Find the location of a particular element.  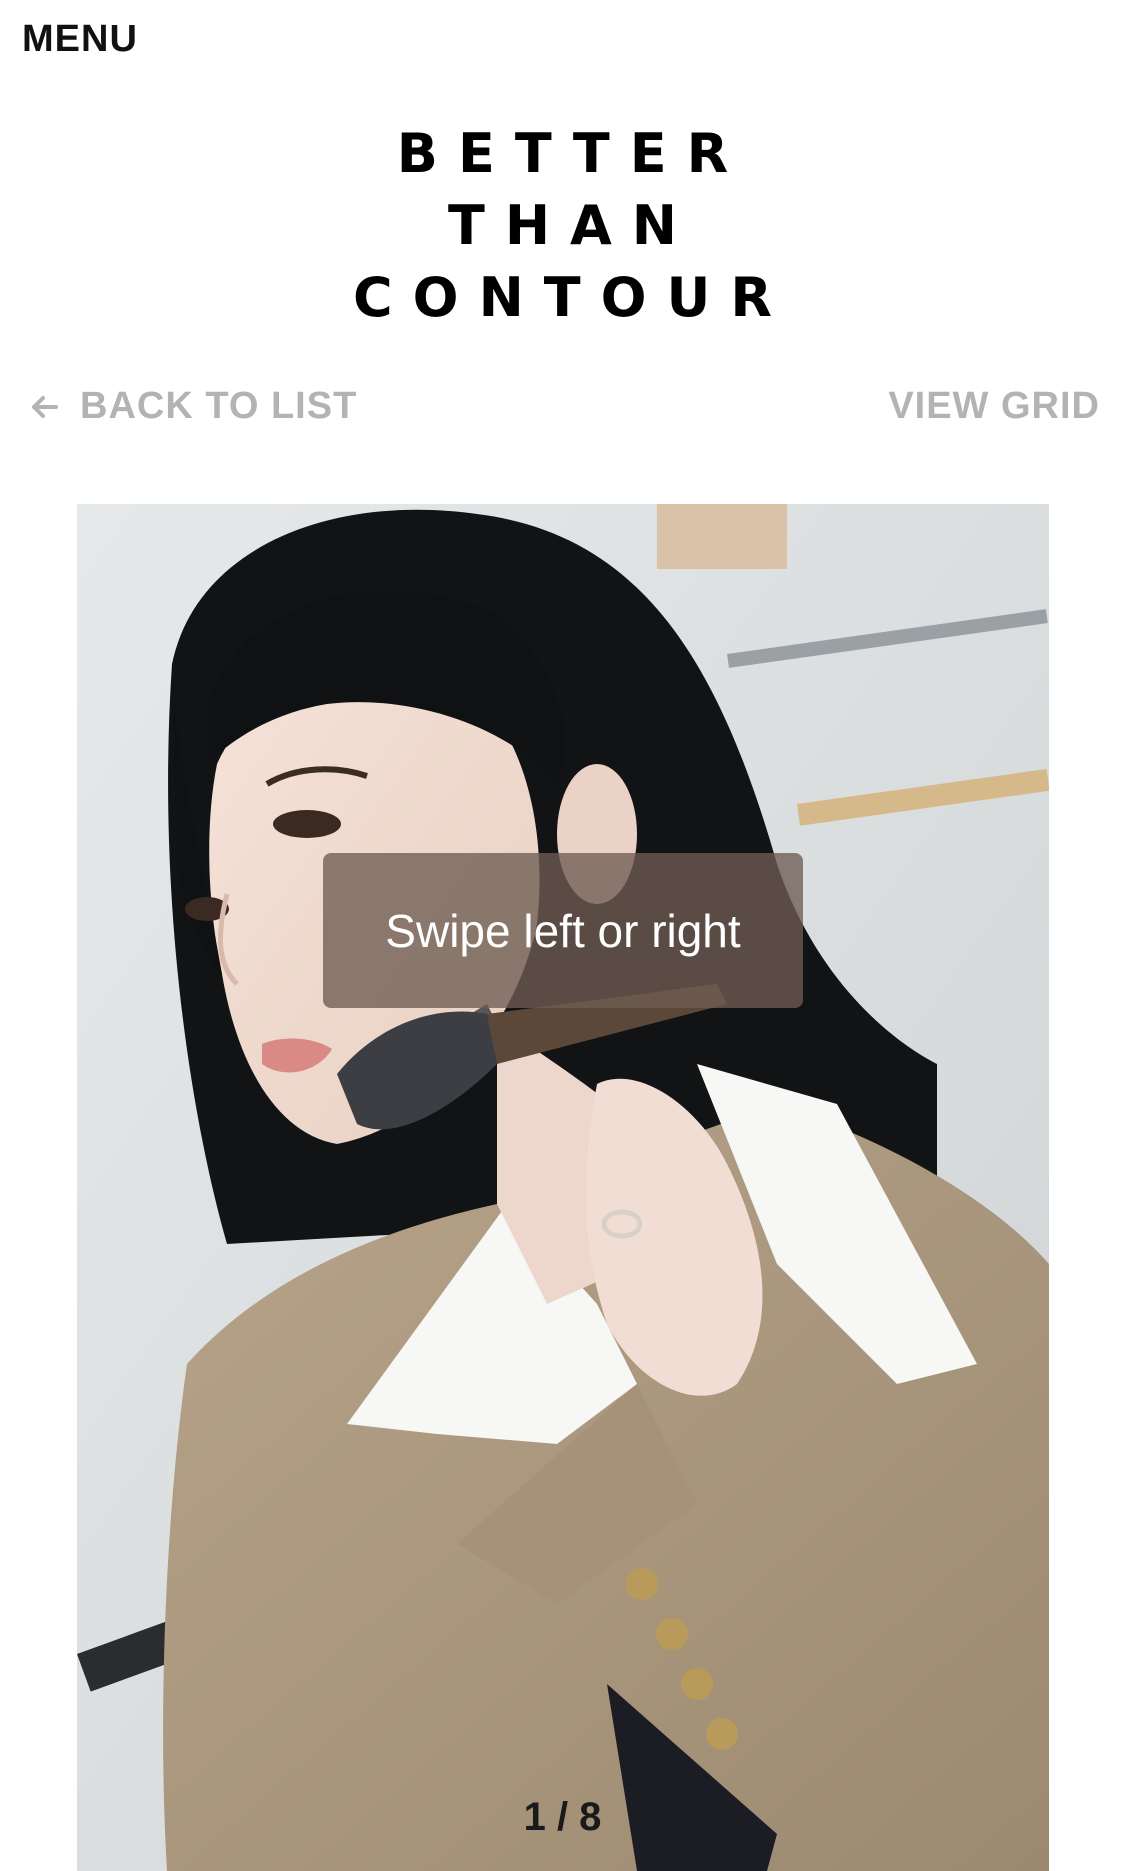

logo-line-1: BETTER is located at coordinates (572, 153).